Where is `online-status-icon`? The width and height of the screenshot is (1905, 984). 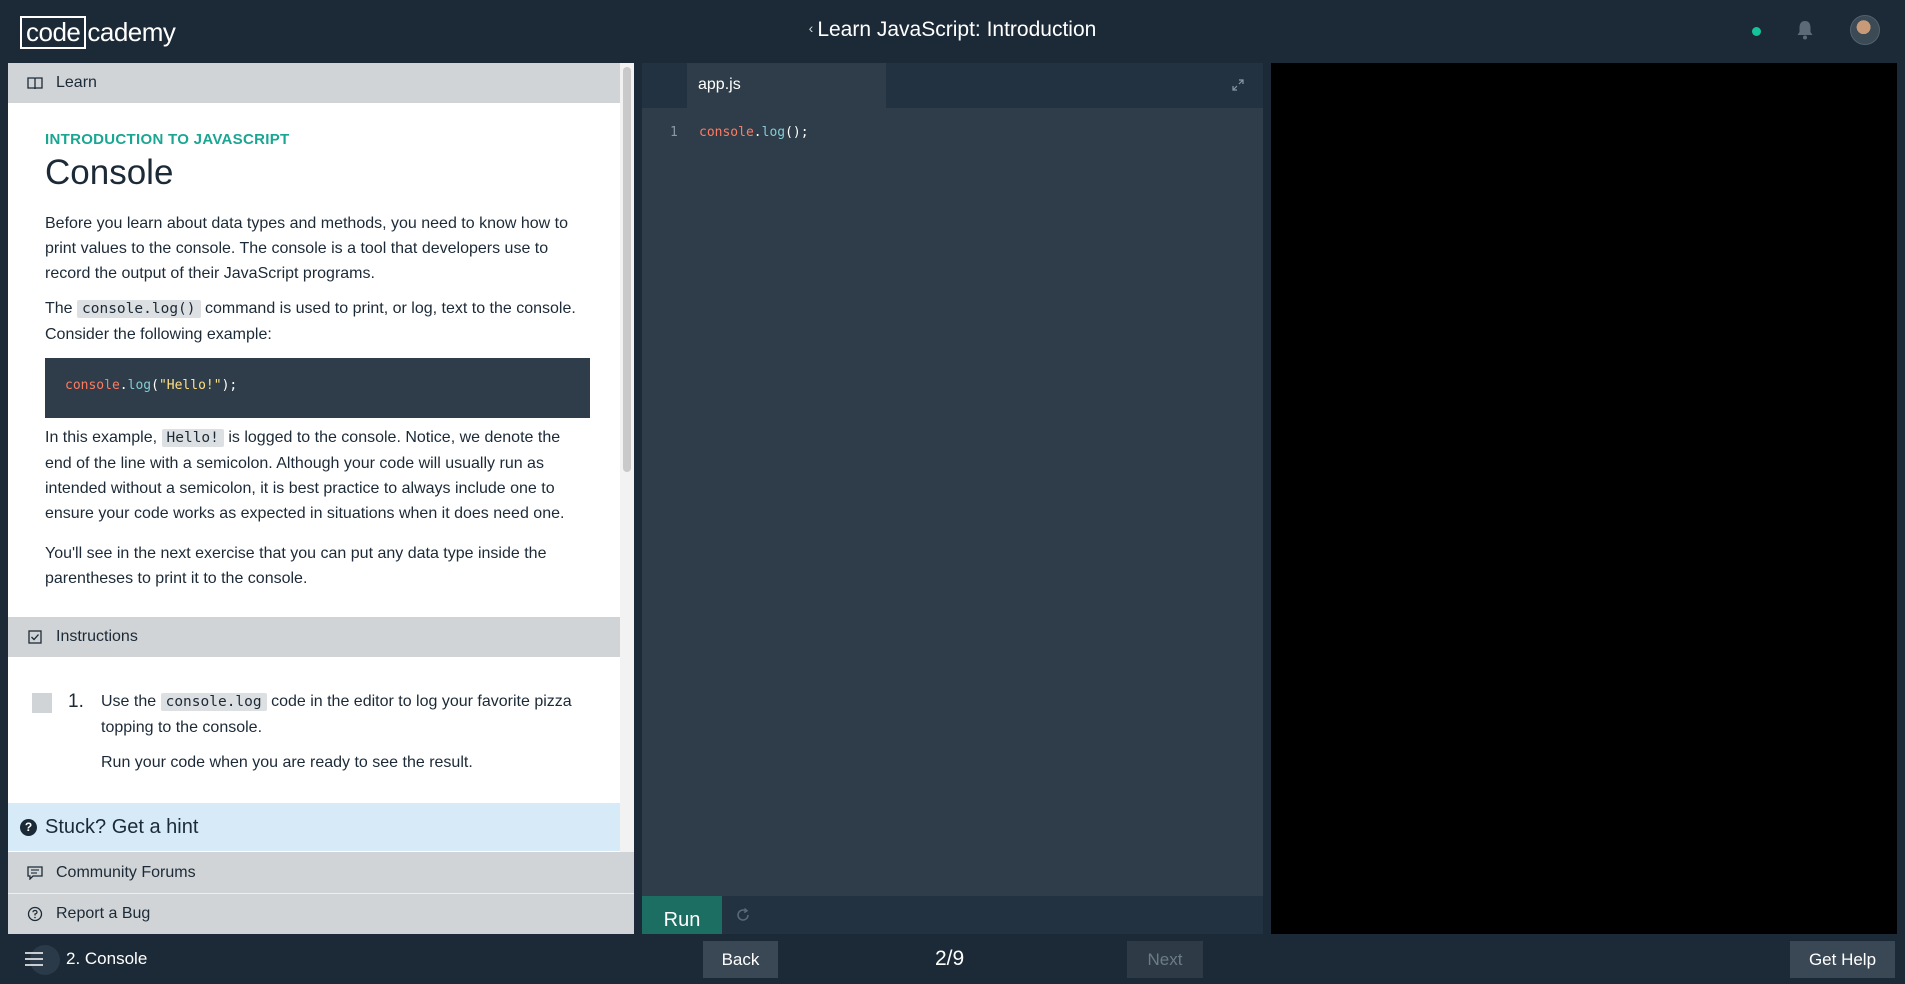
online-status-icon is located at coordinates (1756, 31).